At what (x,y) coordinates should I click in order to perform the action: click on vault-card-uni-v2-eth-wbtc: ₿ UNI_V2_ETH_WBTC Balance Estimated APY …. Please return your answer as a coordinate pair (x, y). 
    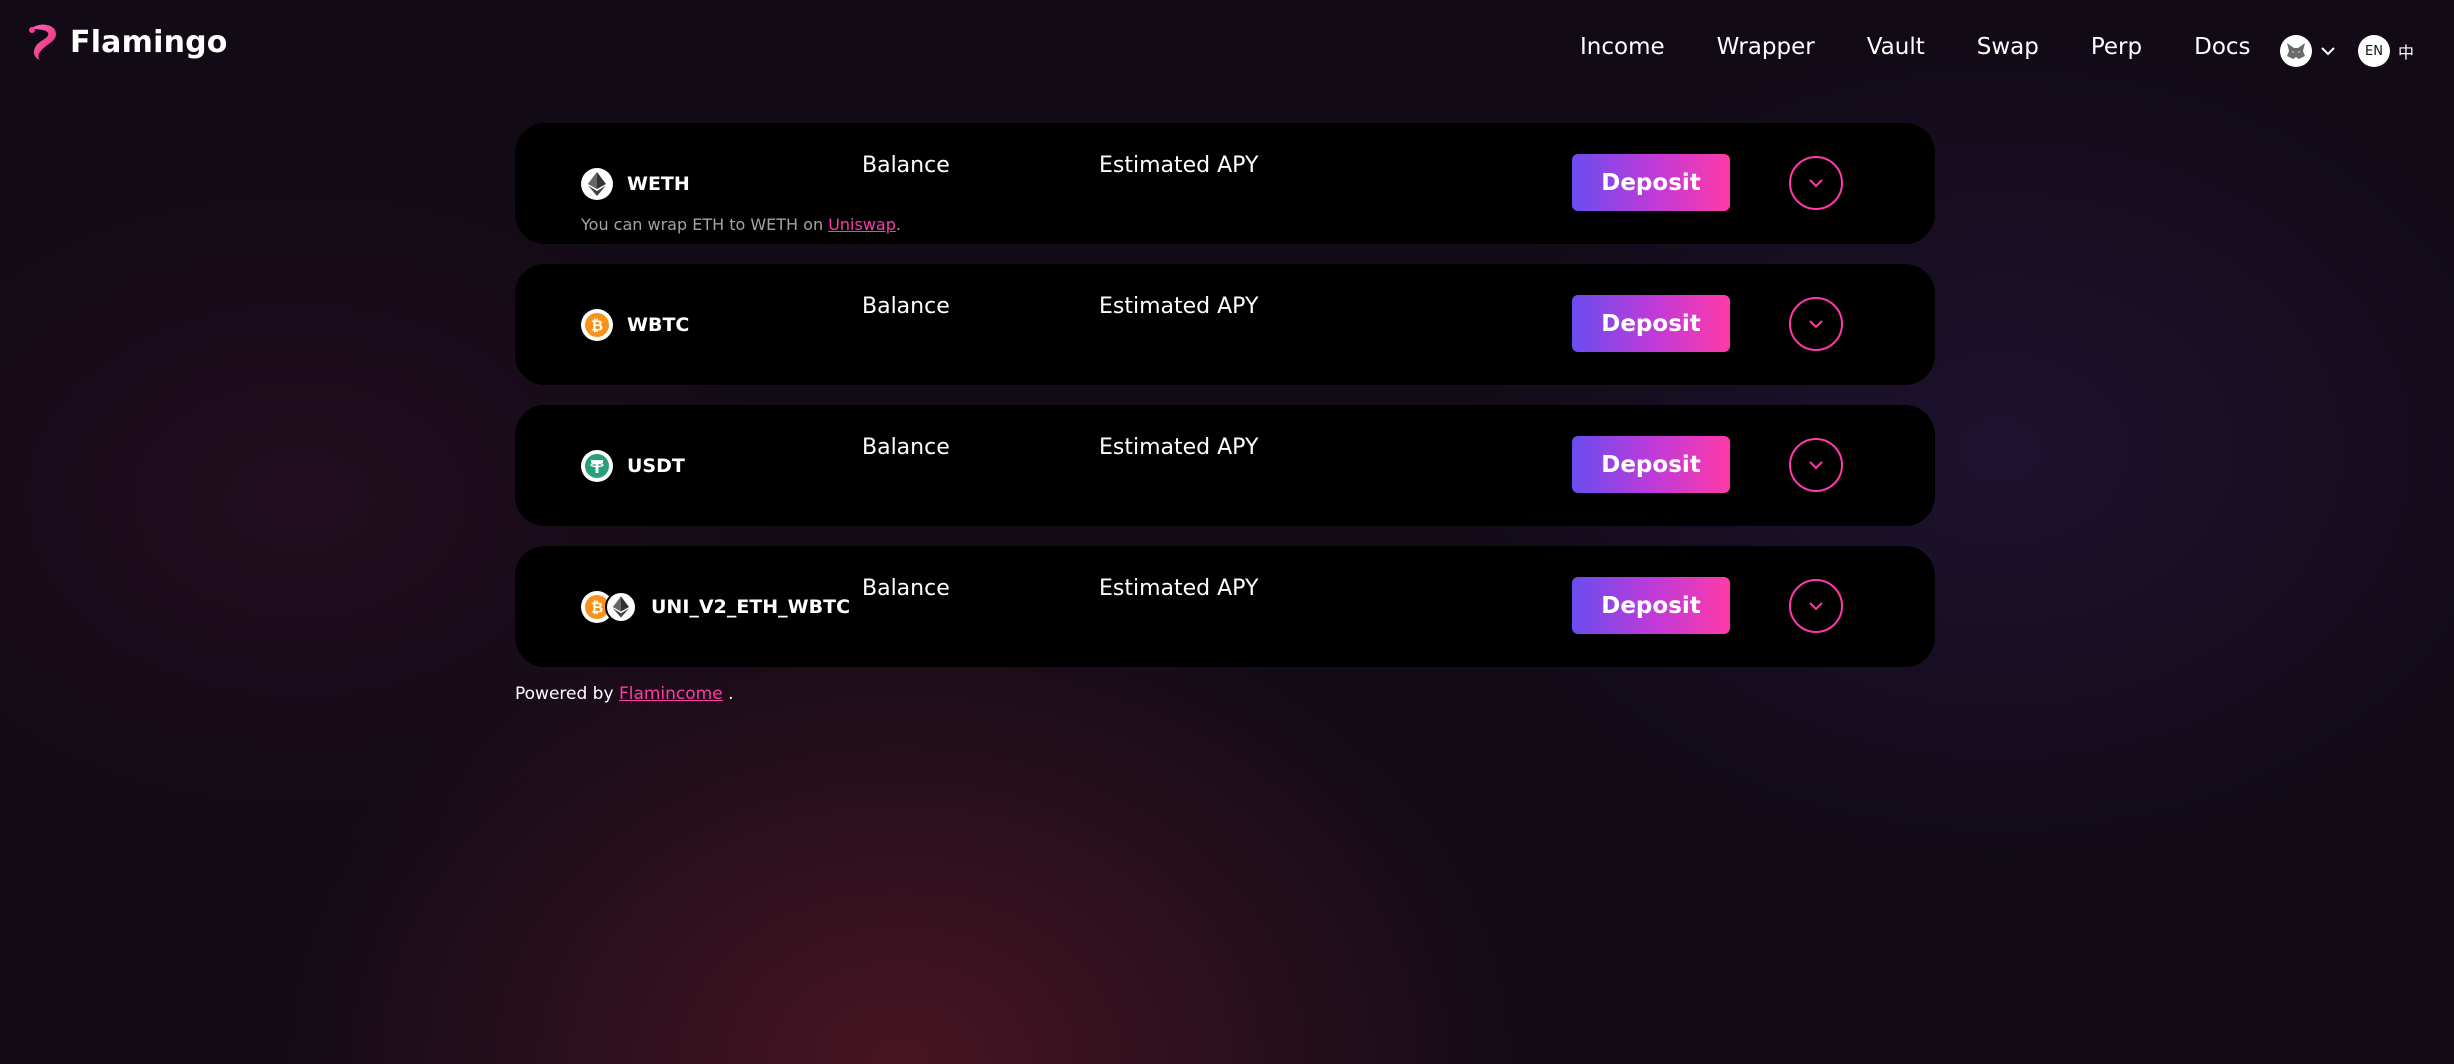
    Looking at the image, I should click on (1225, 606).